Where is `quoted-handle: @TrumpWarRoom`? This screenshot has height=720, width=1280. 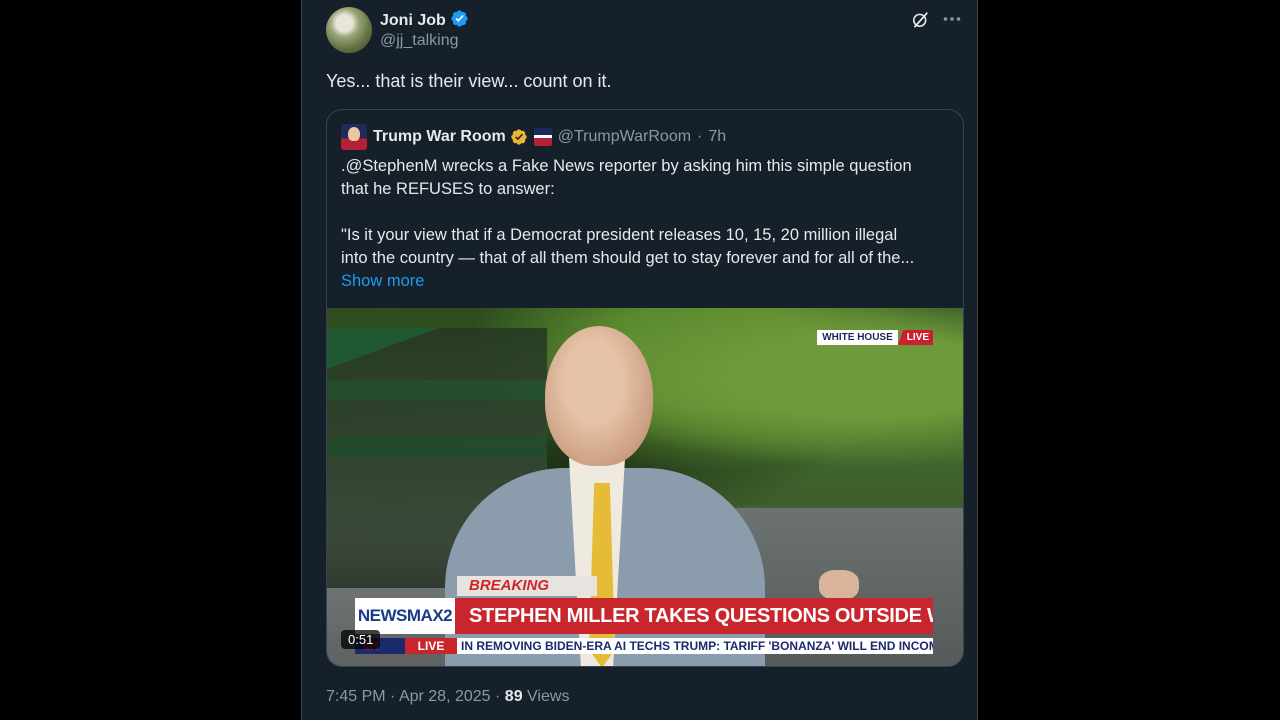 quoted-handle: @TrumpWarRoom is located at coordinates (624, 137).